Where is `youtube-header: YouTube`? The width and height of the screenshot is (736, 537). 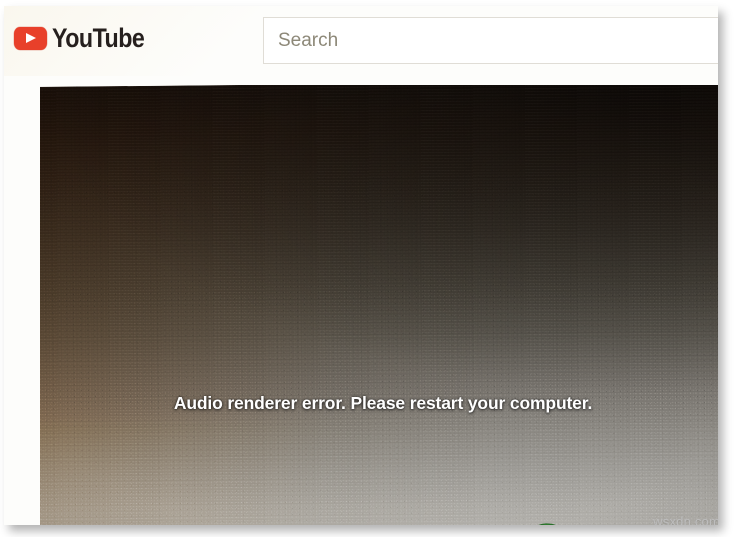
youtube-header: YouTube is located at coordinates (361, 45).